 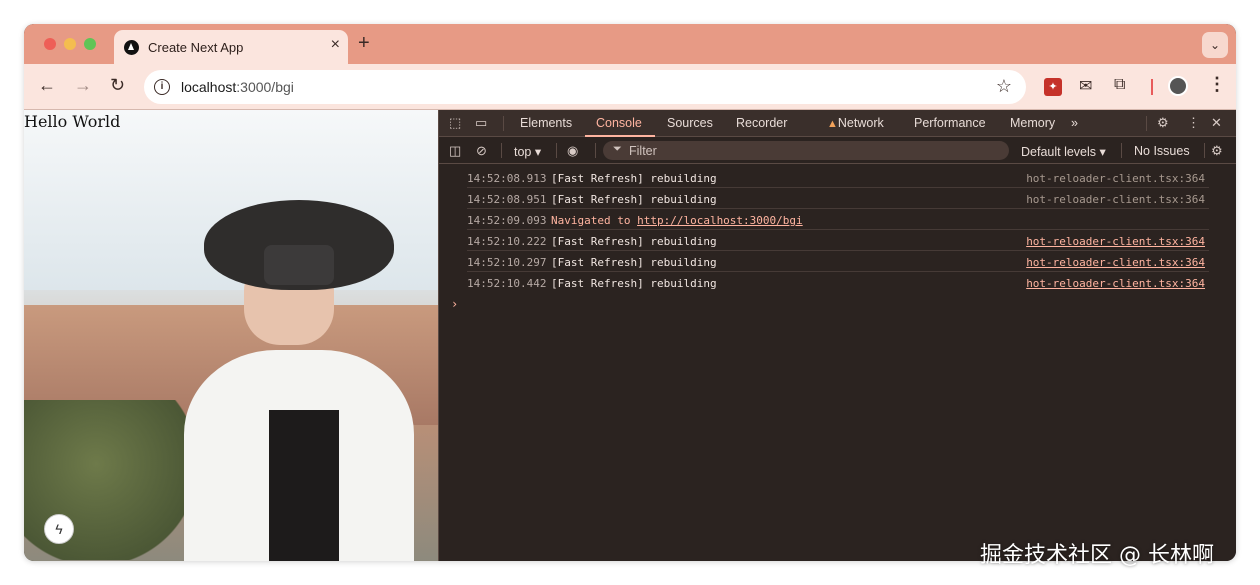 What do you see at coordinates (1053, 87) in the screenshot?
I see `extension-red-icon: ✦` at bounding box center [1053, 87].